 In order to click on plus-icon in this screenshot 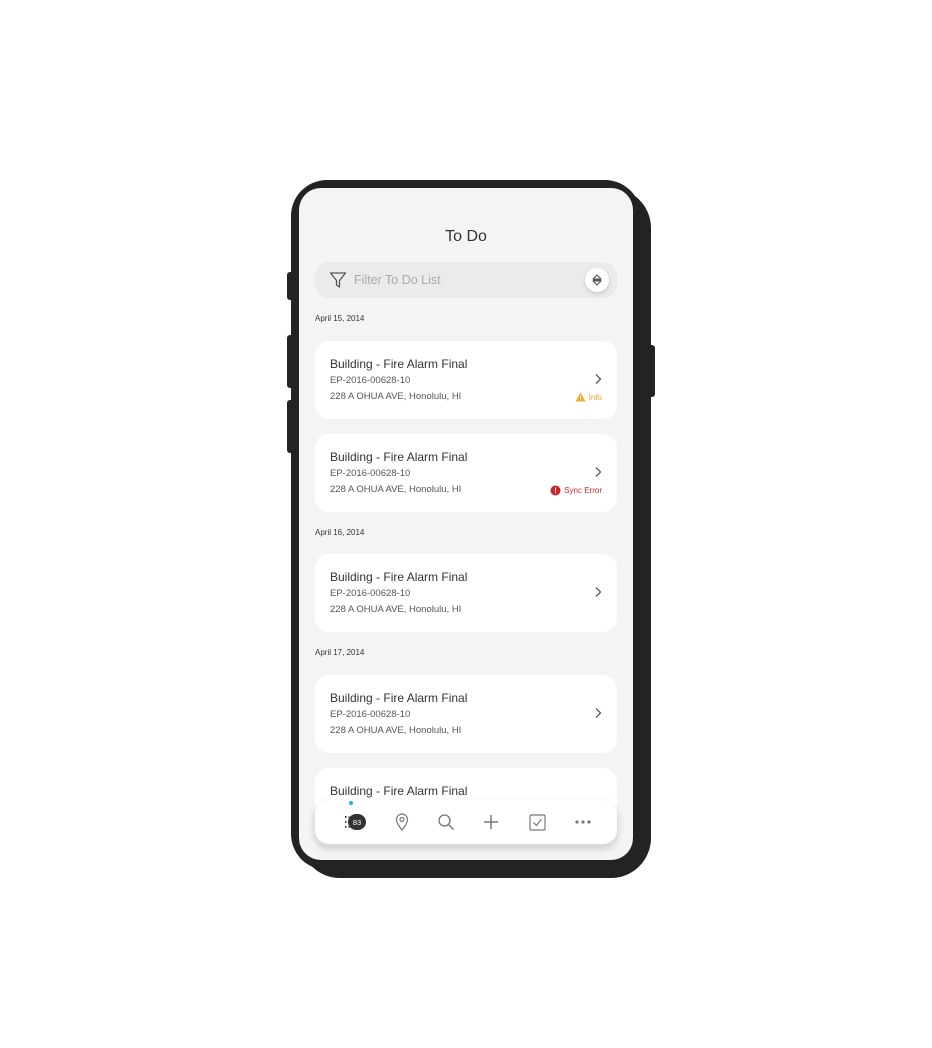, I will do `click(491, 822)`.